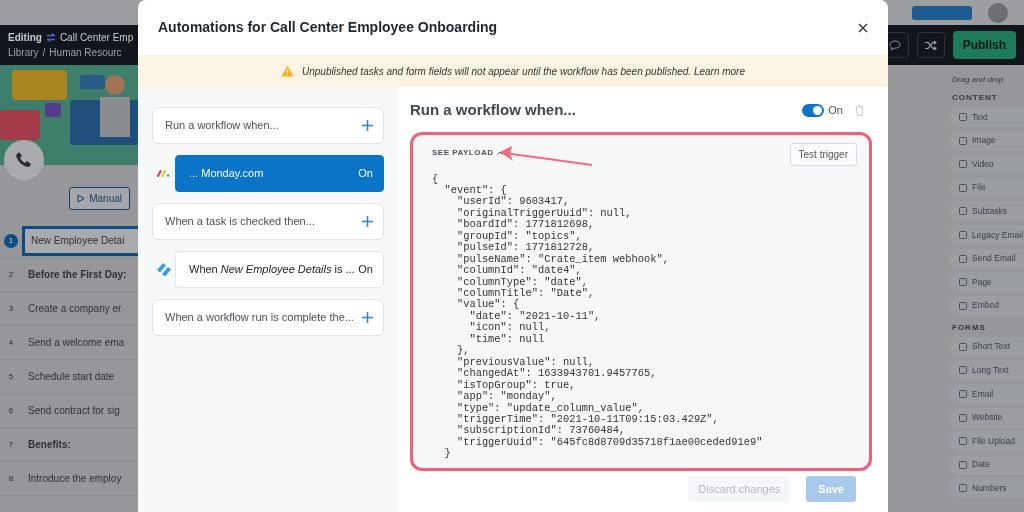 The image size is (1024, 512). Describe the element at coordinates (506, 397) in the screenshot. I see `code-line: "app": "monday",` at that location.